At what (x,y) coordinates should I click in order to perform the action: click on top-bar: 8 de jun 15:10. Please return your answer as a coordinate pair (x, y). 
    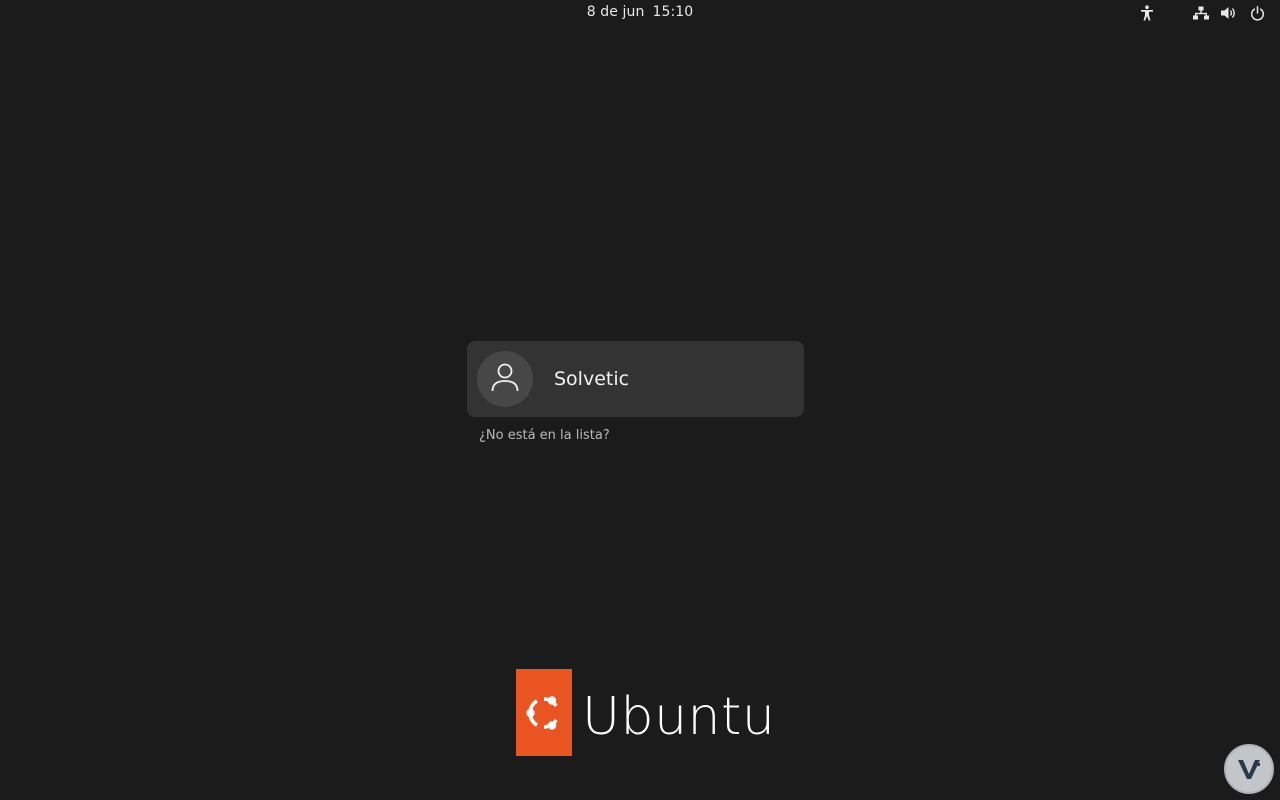
    Looking at the image, I should click on (640, 13).